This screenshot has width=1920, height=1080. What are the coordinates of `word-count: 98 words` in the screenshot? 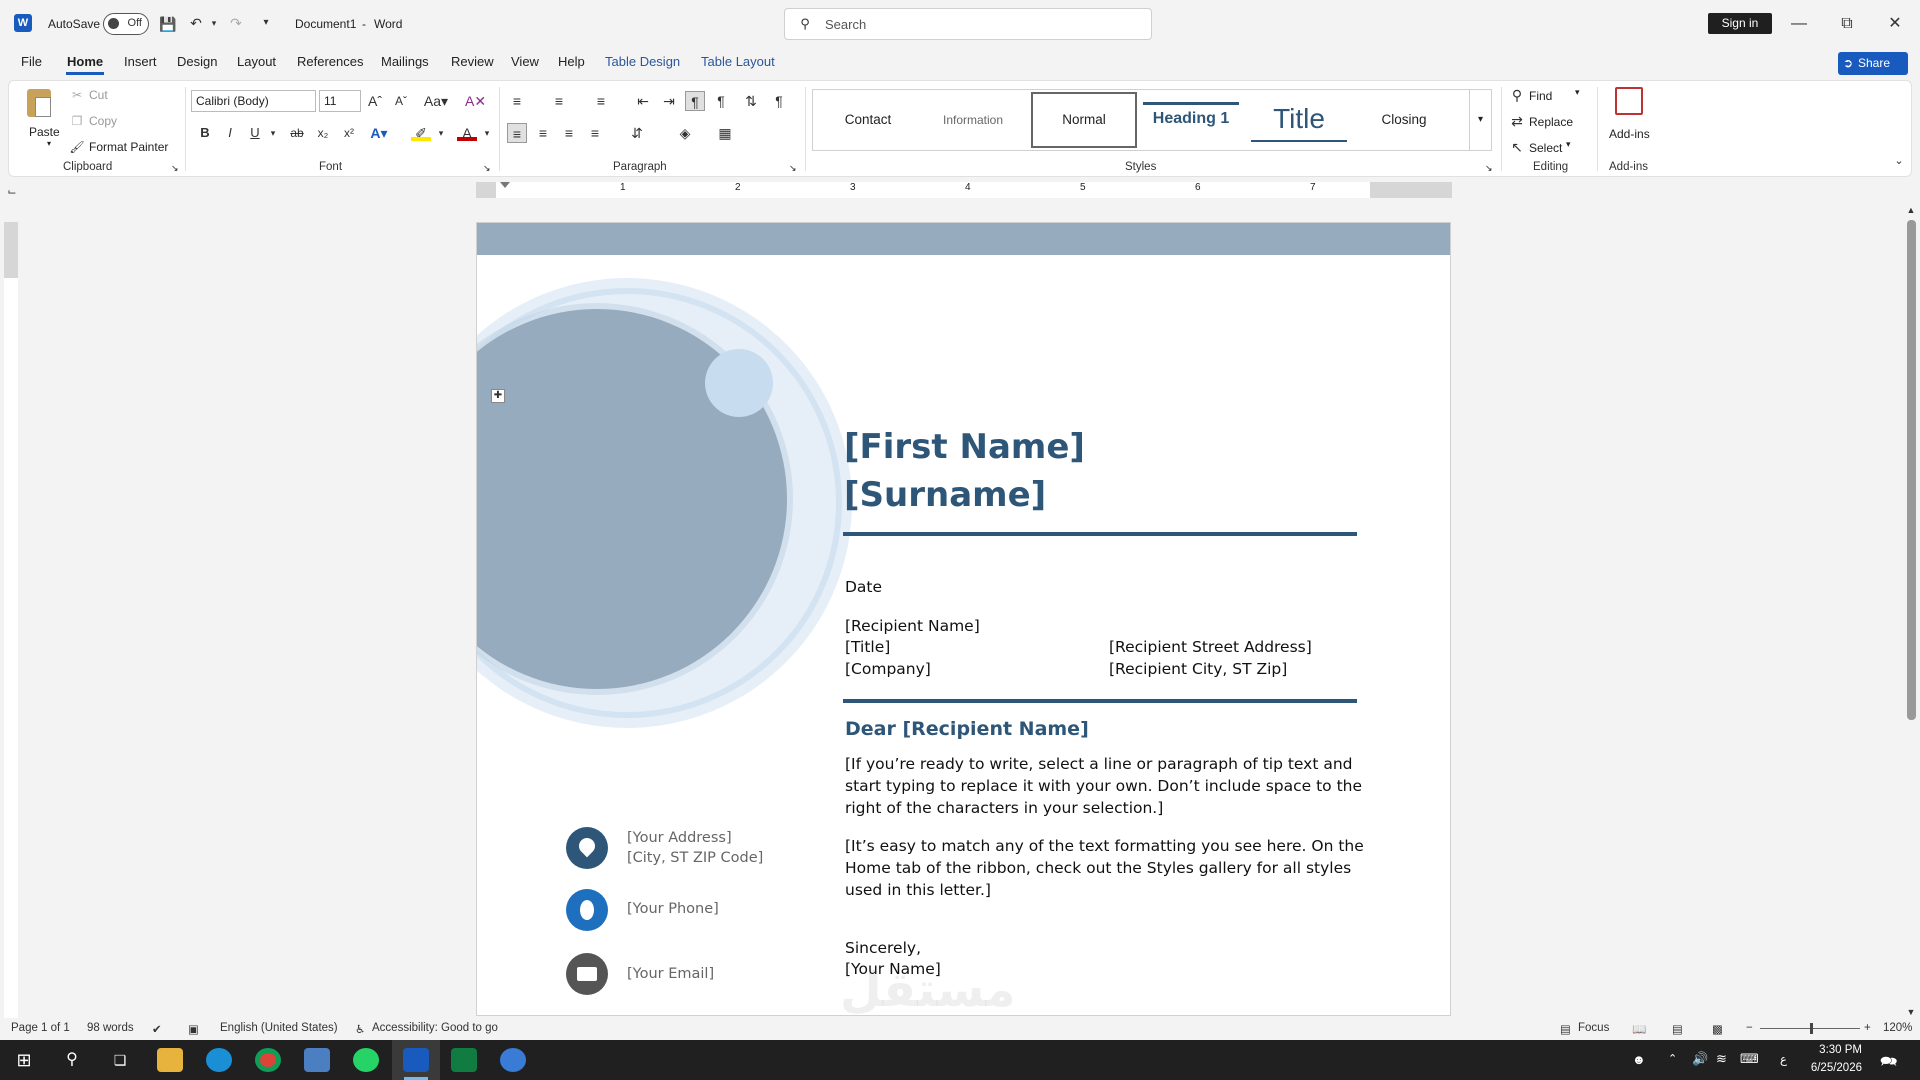 It's located at (110, 1028).